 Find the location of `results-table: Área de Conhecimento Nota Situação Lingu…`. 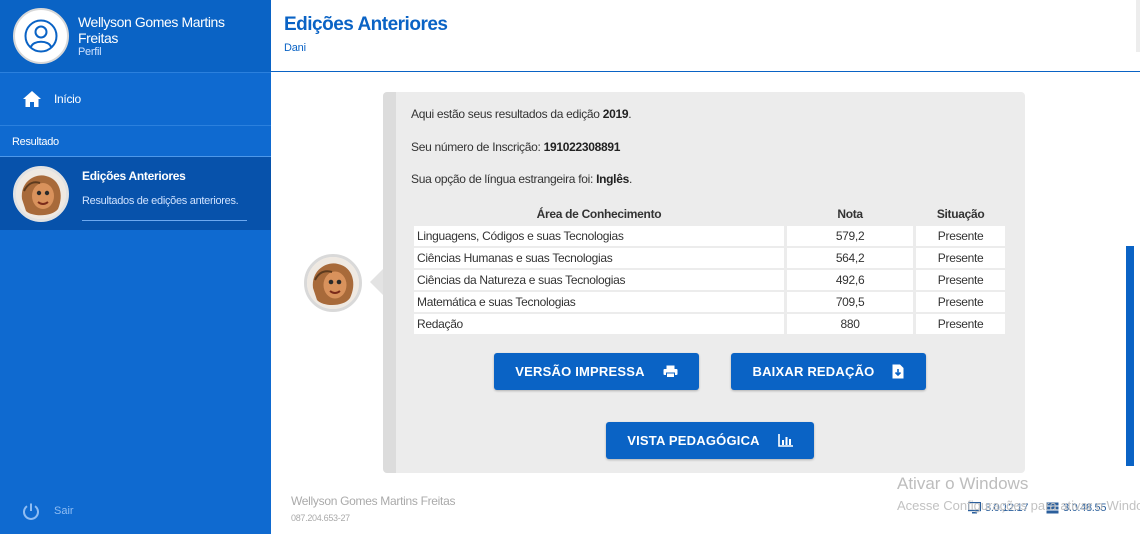

results-table: Área de Conhecimento Nota Situação Lingu… is located at coordinates (709, 270).